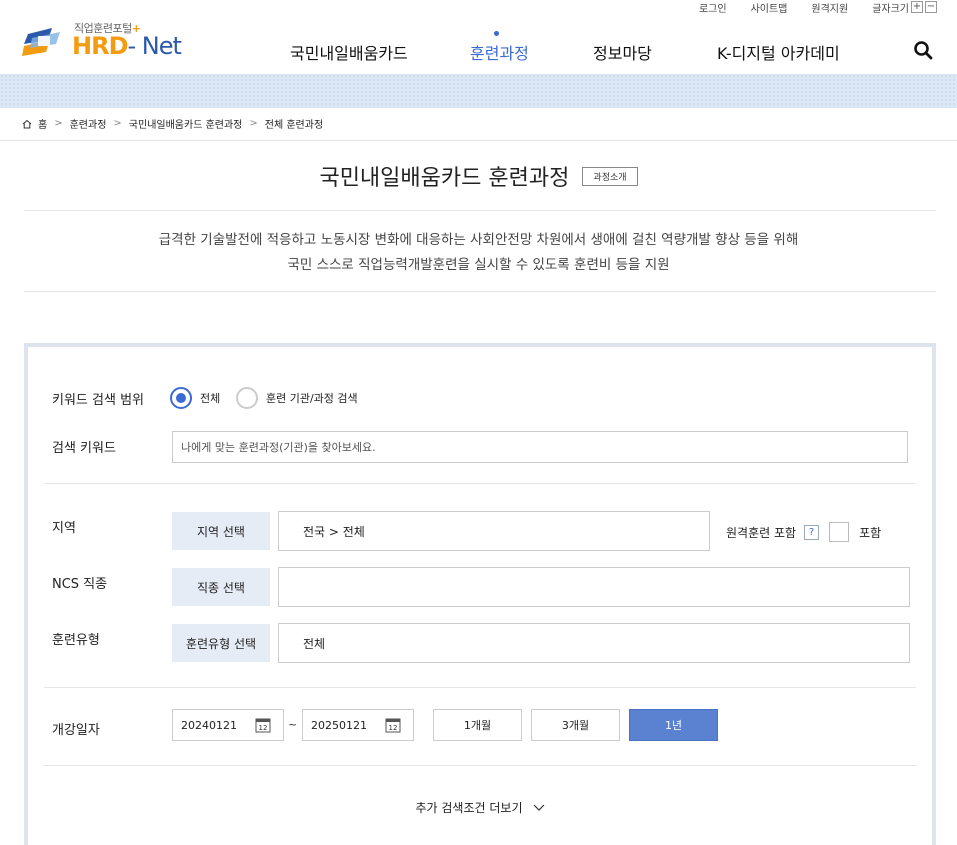 The image size is (957, 845). Describe the element at coordinates (88, 123) in the screenshot. I see `breadcrumb-courses: 훈련과정` at that location.